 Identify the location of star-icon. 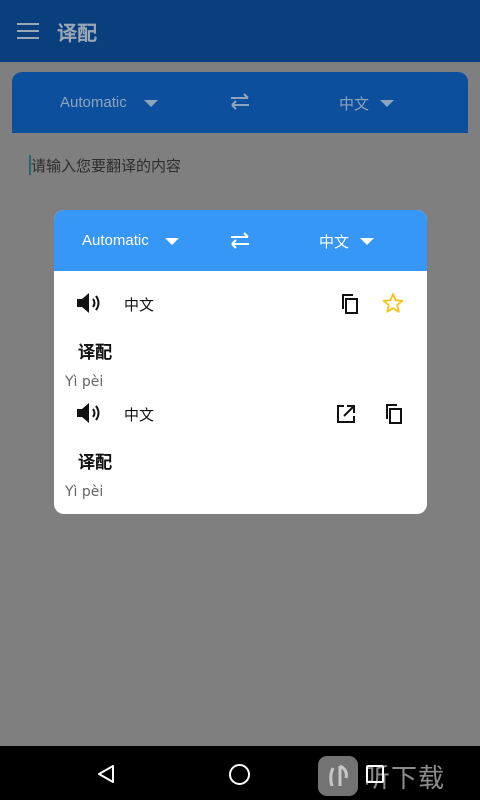
(393, 303).